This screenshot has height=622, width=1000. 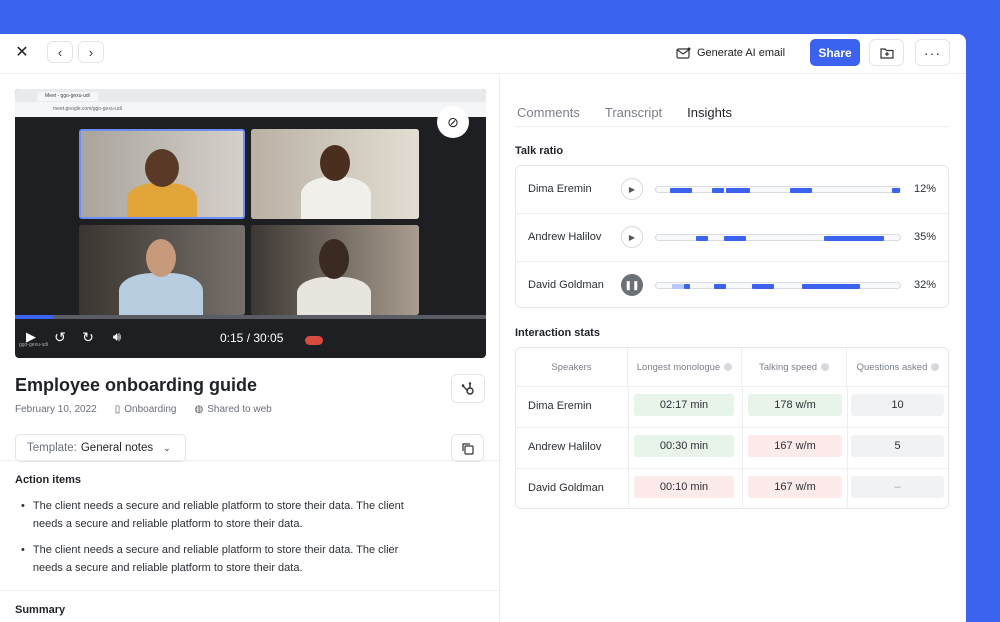 I want to click on copy-button, so click(x=467, y=448).